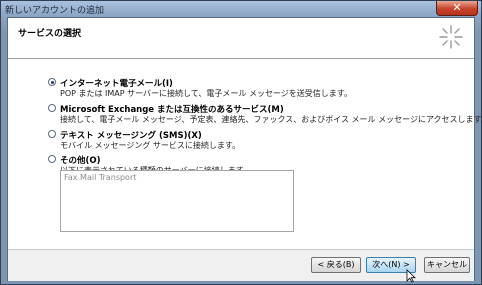 The height and width of the screenshot is (285, 482). I want to click on page-title: サービスの選択, so click(50, 34).